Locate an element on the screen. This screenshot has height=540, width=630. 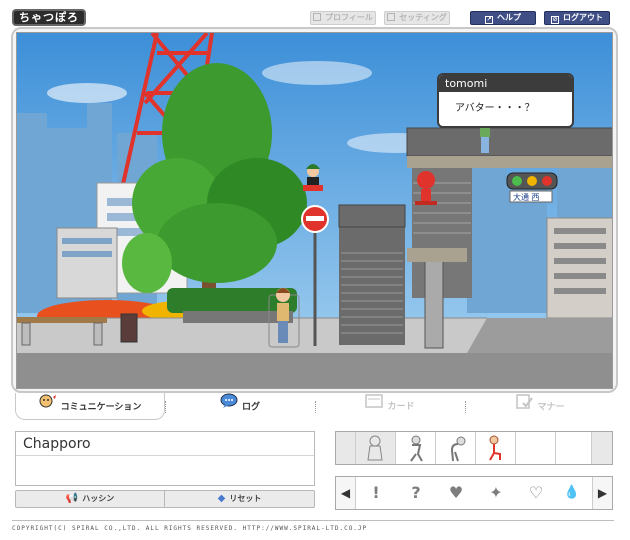
tab-card: カード is located at coordinates (390, 406).